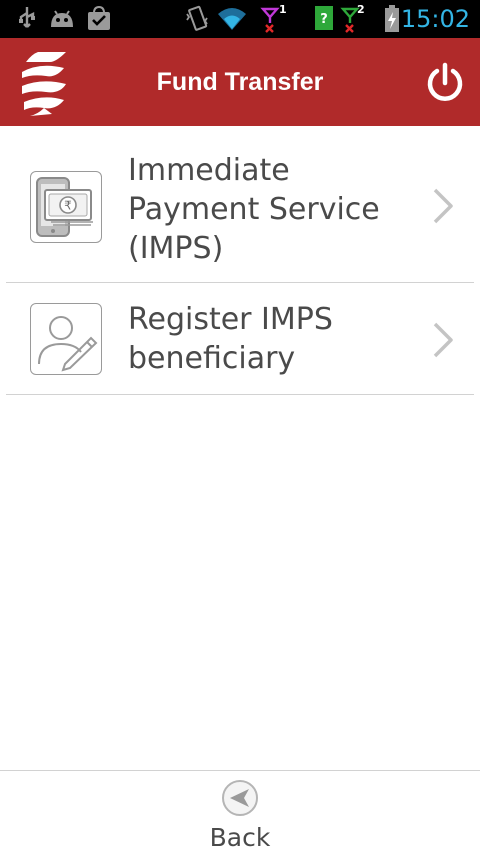  I want to click on status-bar: 1 ? 2 15:02, so click(240, 19).